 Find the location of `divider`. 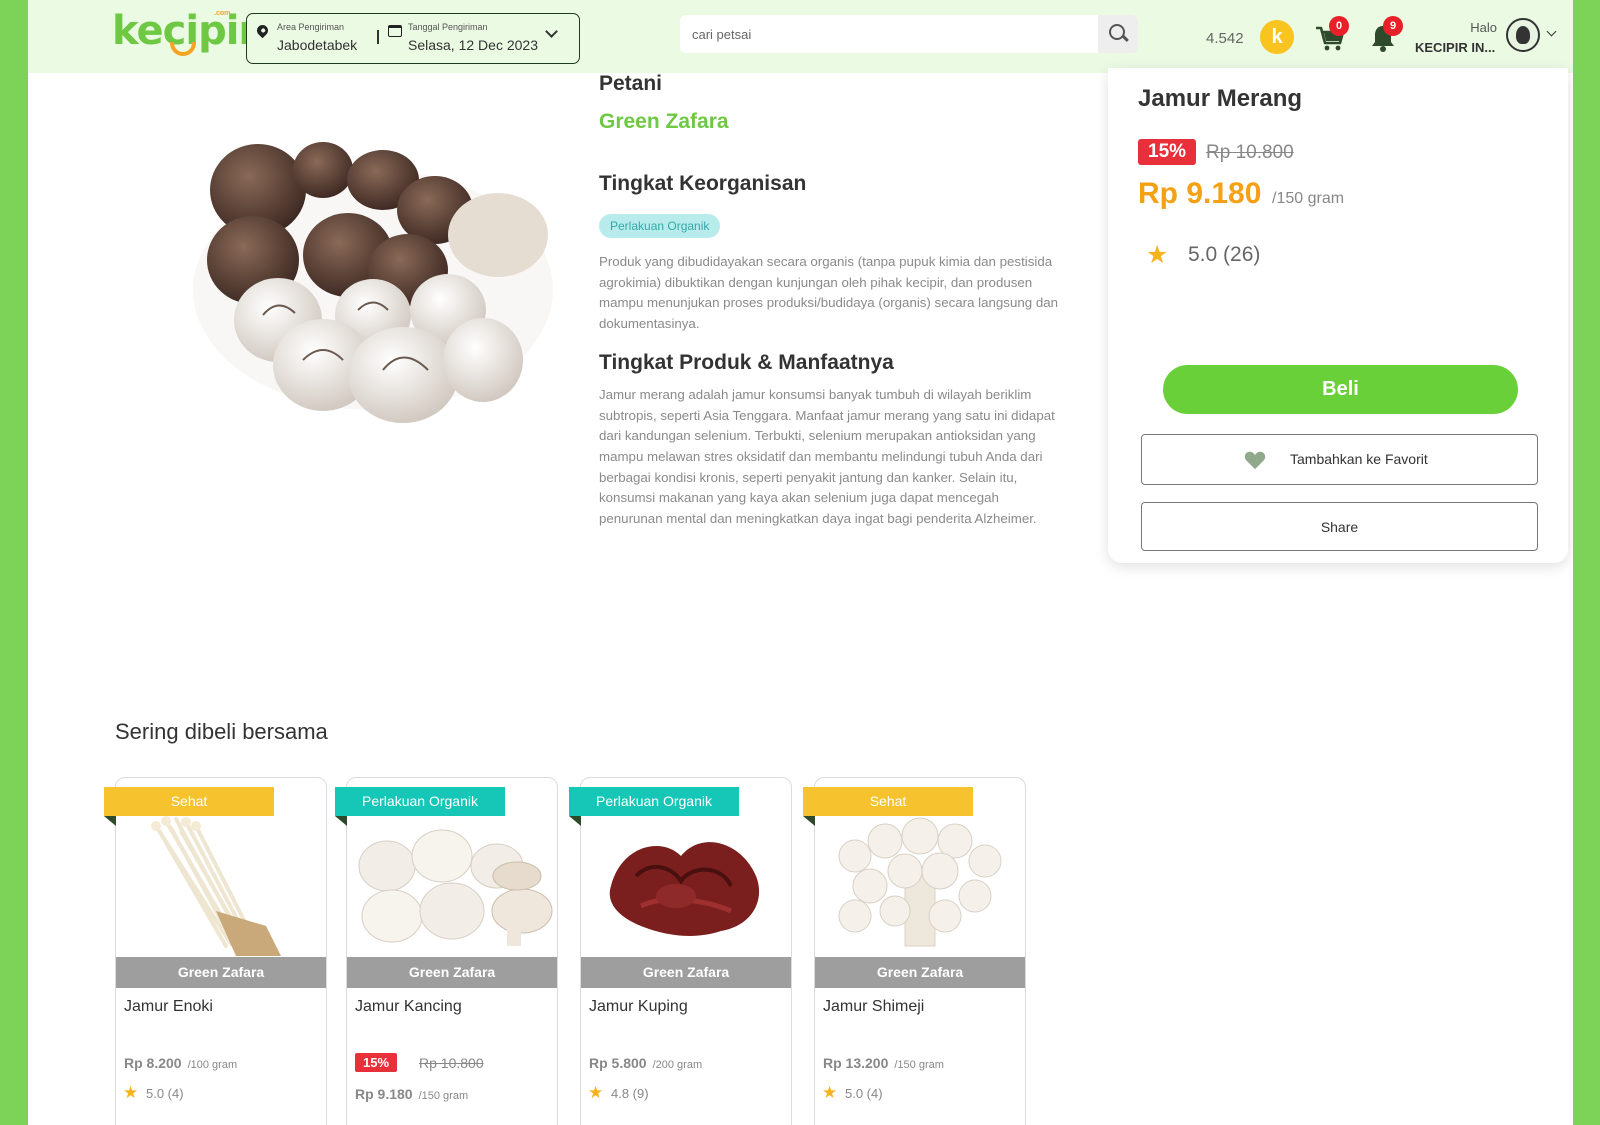

divider is located at coordinates (378, 37).